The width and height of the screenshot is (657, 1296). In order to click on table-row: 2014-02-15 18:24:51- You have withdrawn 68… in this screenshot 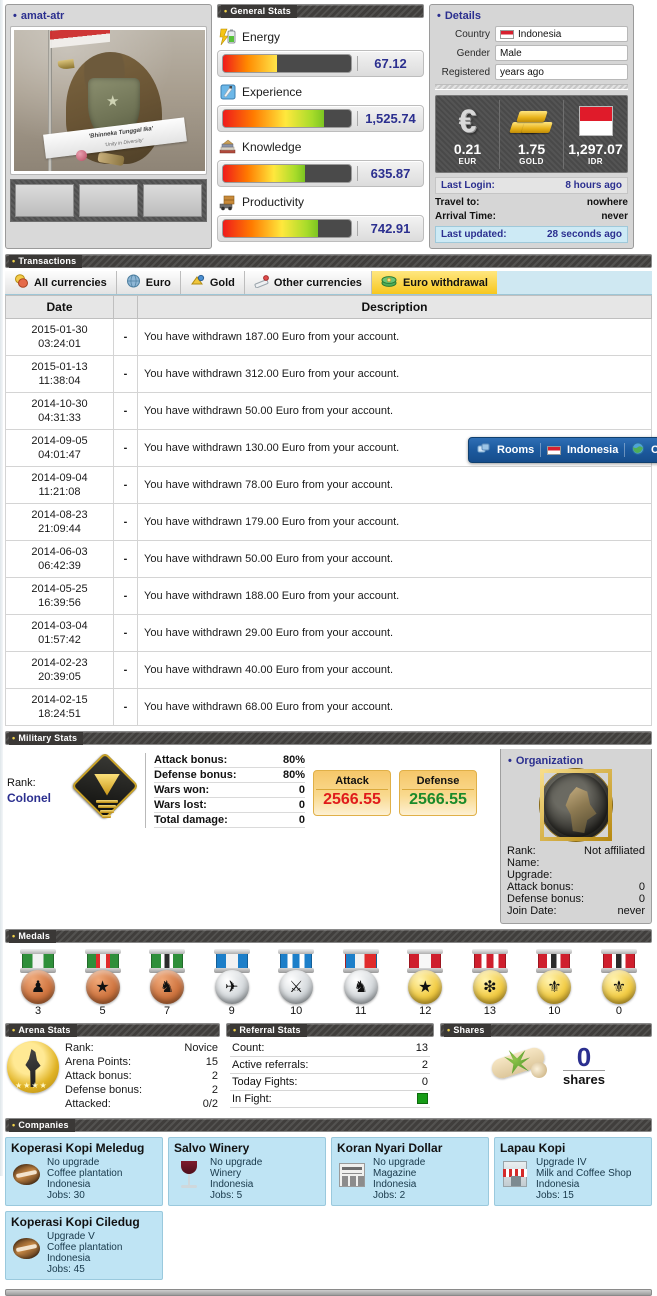, I will do `click(328, 707)`.